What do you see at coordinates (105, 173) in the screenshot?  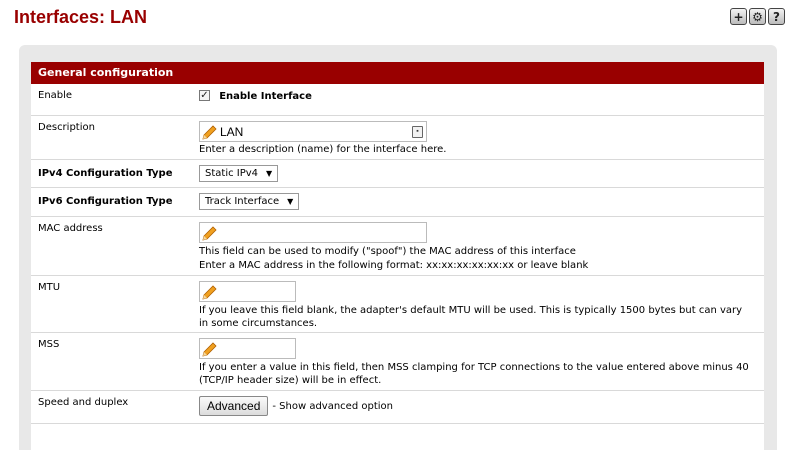 I see `ipv4-label: IPv4 Configuration Type` at bounding box center [105, 173].